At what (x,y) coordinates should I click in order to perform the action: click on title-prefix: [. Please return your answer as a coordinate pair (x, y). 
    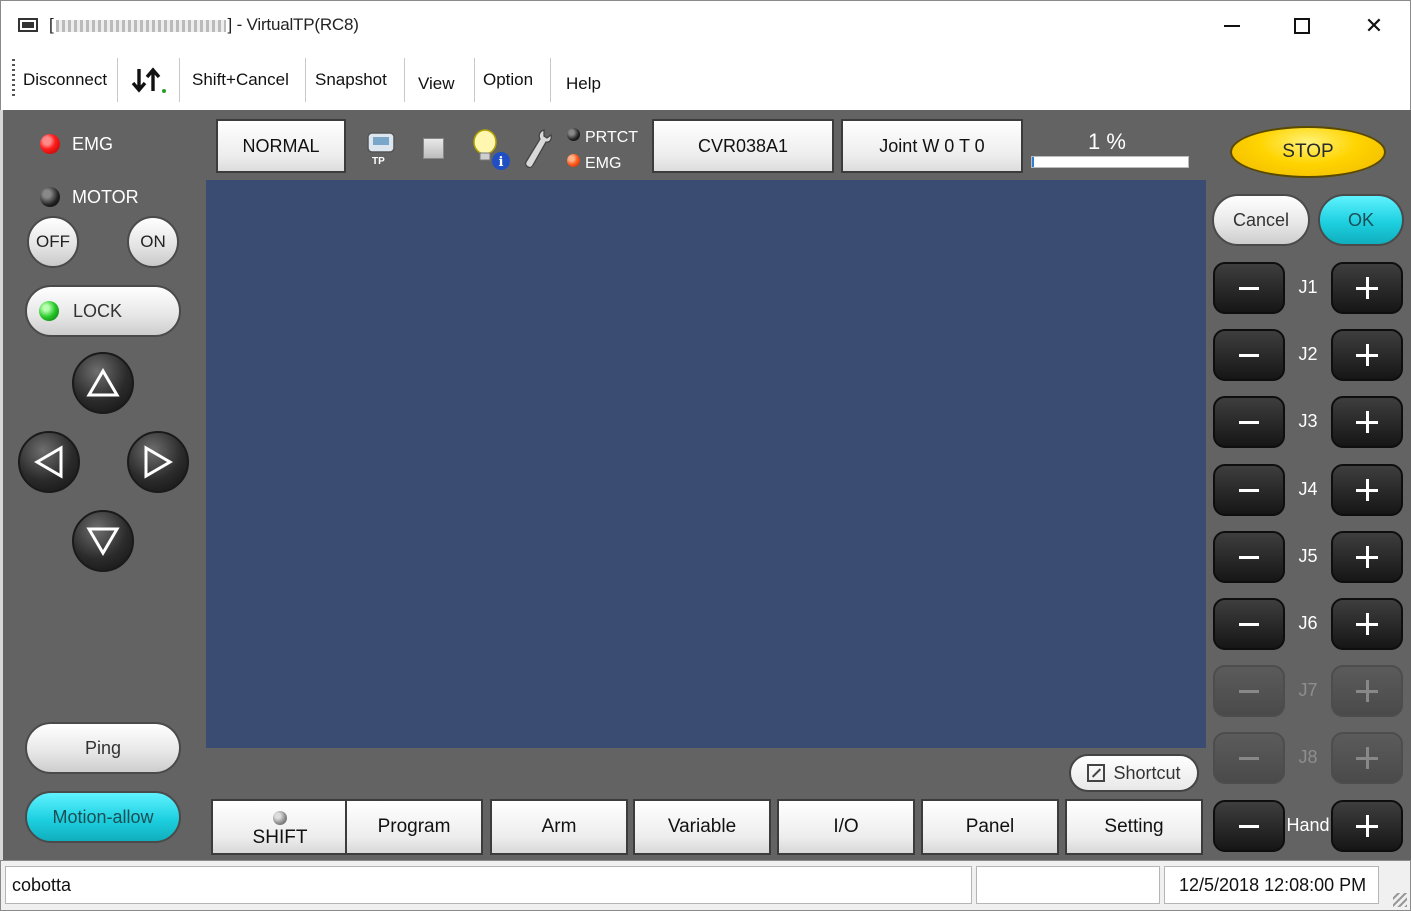
    Looking at the image, I should click on (51, 24).